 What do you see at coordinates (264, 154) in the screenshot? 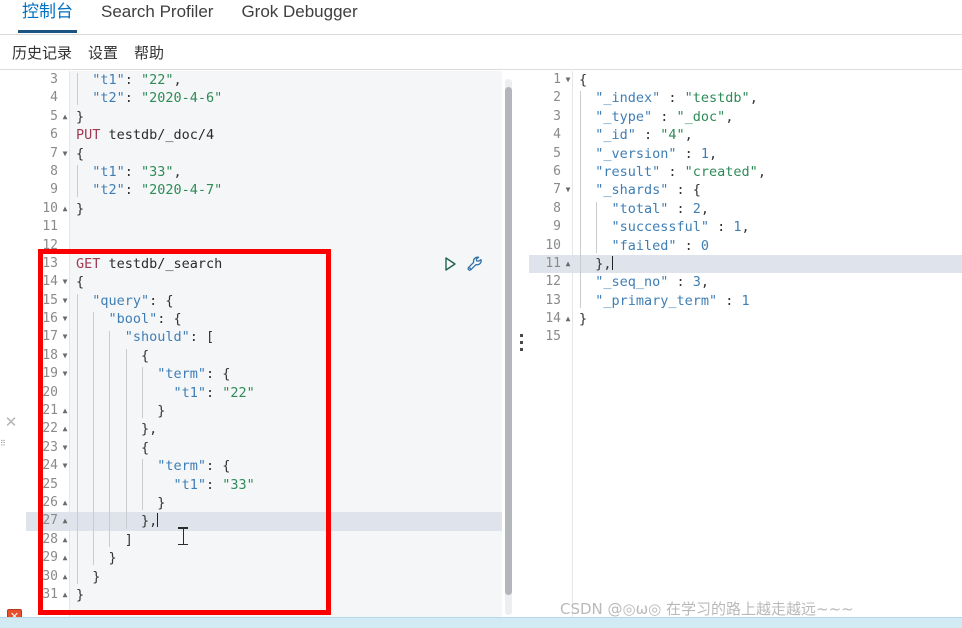
I see `code-line: 7 ▼ {` at bounding box center [264, 154].